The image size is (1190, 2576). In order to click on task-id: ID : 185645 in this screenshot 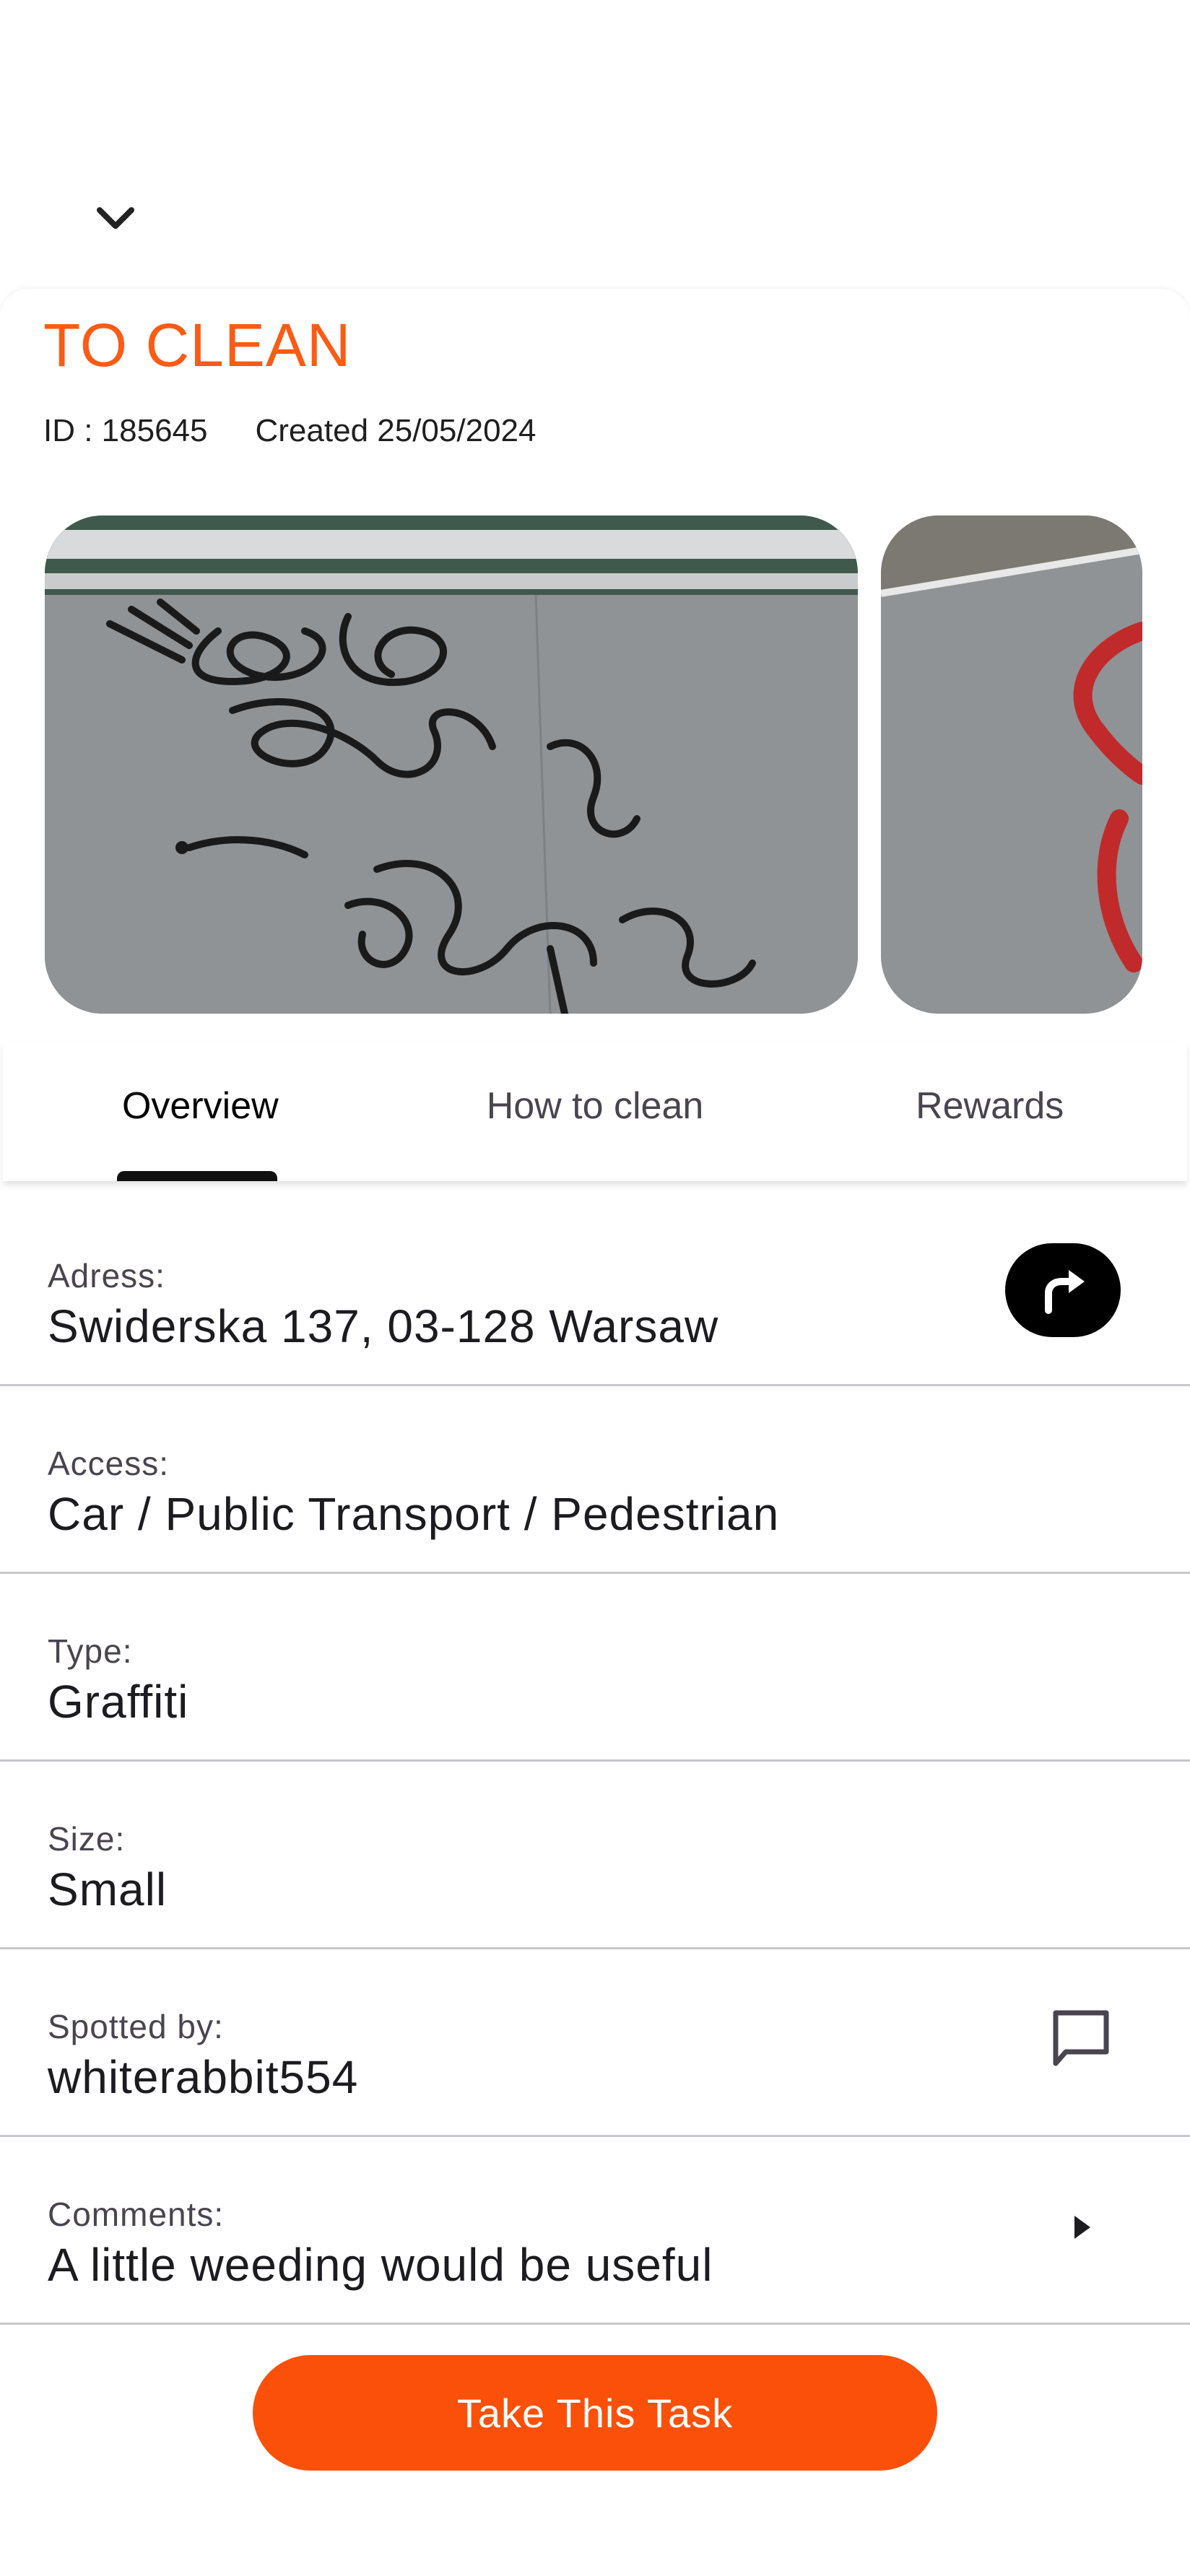, I will do `click(125, 431)`.